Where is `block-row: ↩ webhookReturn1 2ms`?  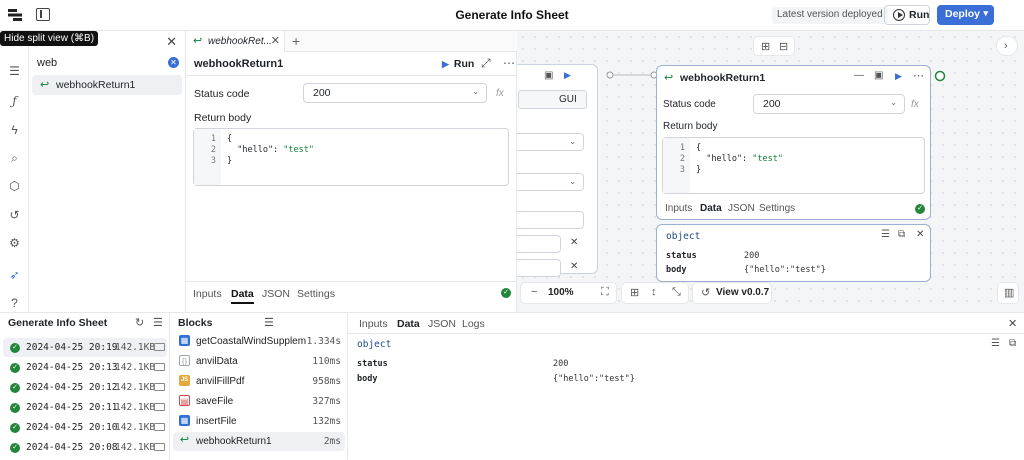 block-row: ↩ webhookReturn1 2ms is located at coordinates (259, 441).